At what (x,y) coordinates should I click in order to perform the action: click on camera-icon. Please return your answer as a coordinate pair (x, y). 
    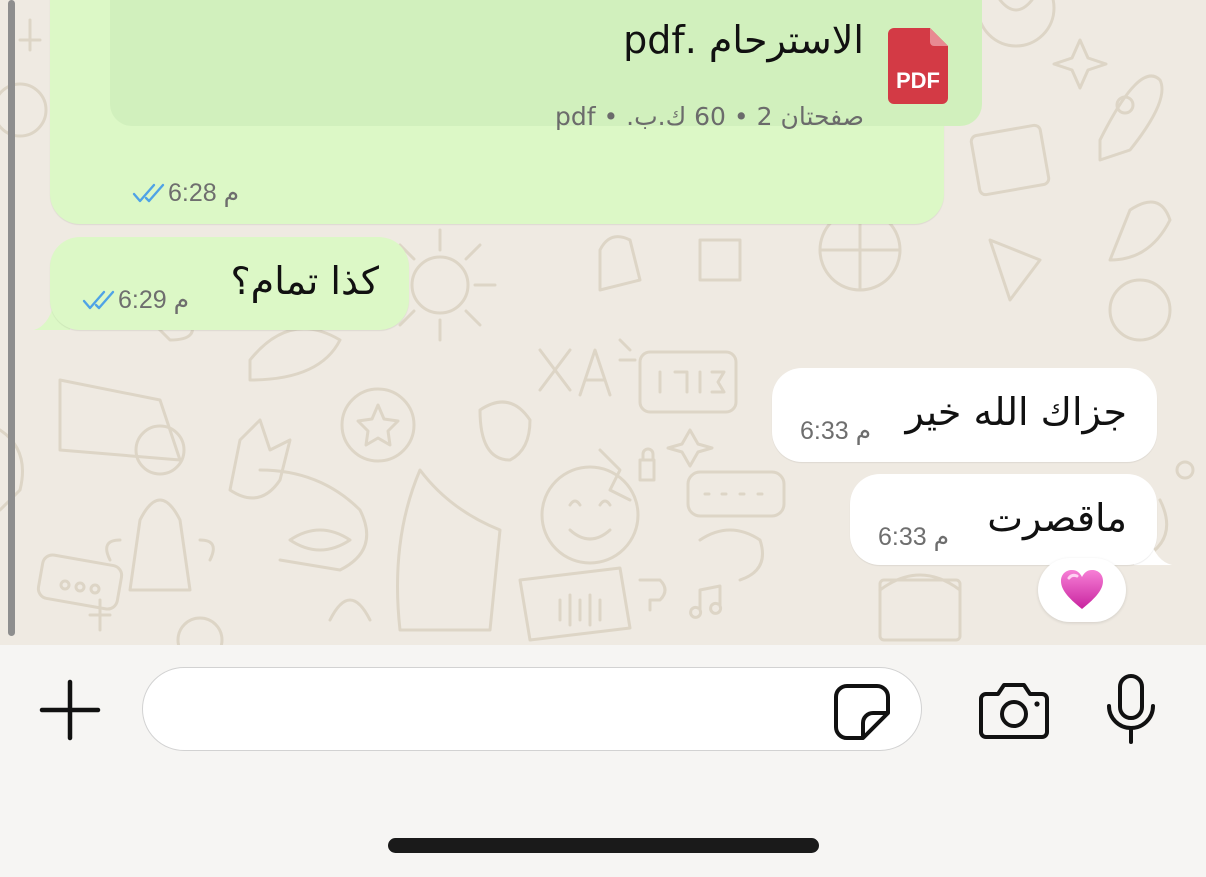
    Looking at the image, I should click on (1014, 711).